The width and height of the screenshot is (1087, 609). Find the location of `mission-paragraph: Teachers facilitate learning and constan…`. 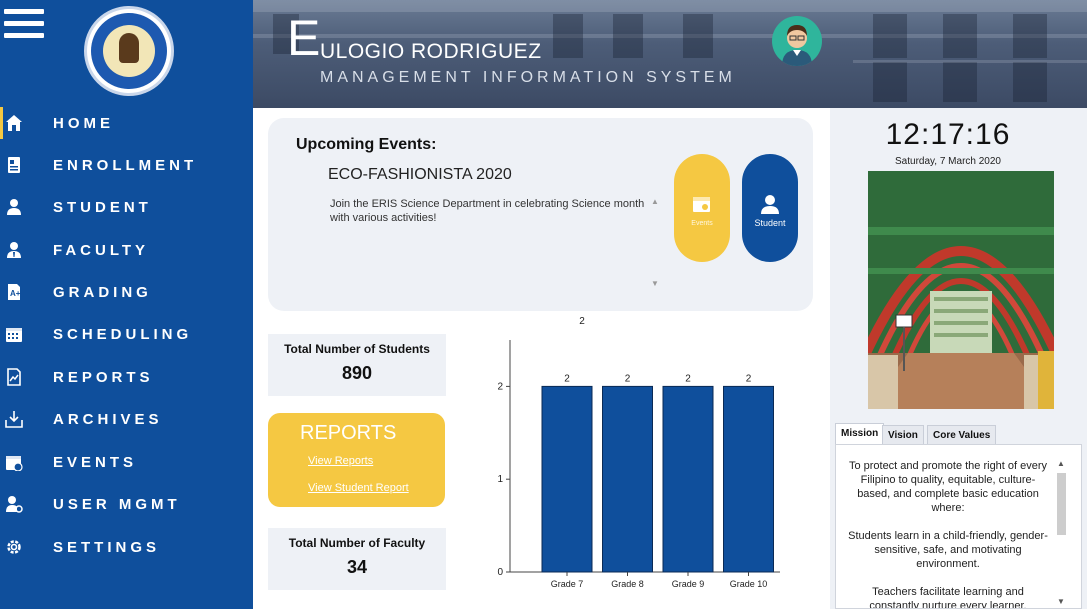

mission-paragraph: Teachers facilitate learning and constan… is located at coordinates (948, 597).